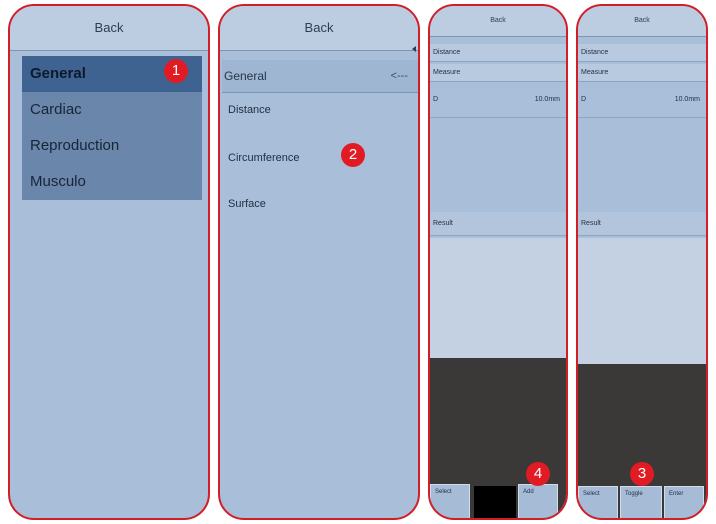 The image size is (716, 524). What do you see at coordinates (112, 182) in the screenshot?
I see `menu-item-musculo: Musculo` at bounding box center [112, 182].